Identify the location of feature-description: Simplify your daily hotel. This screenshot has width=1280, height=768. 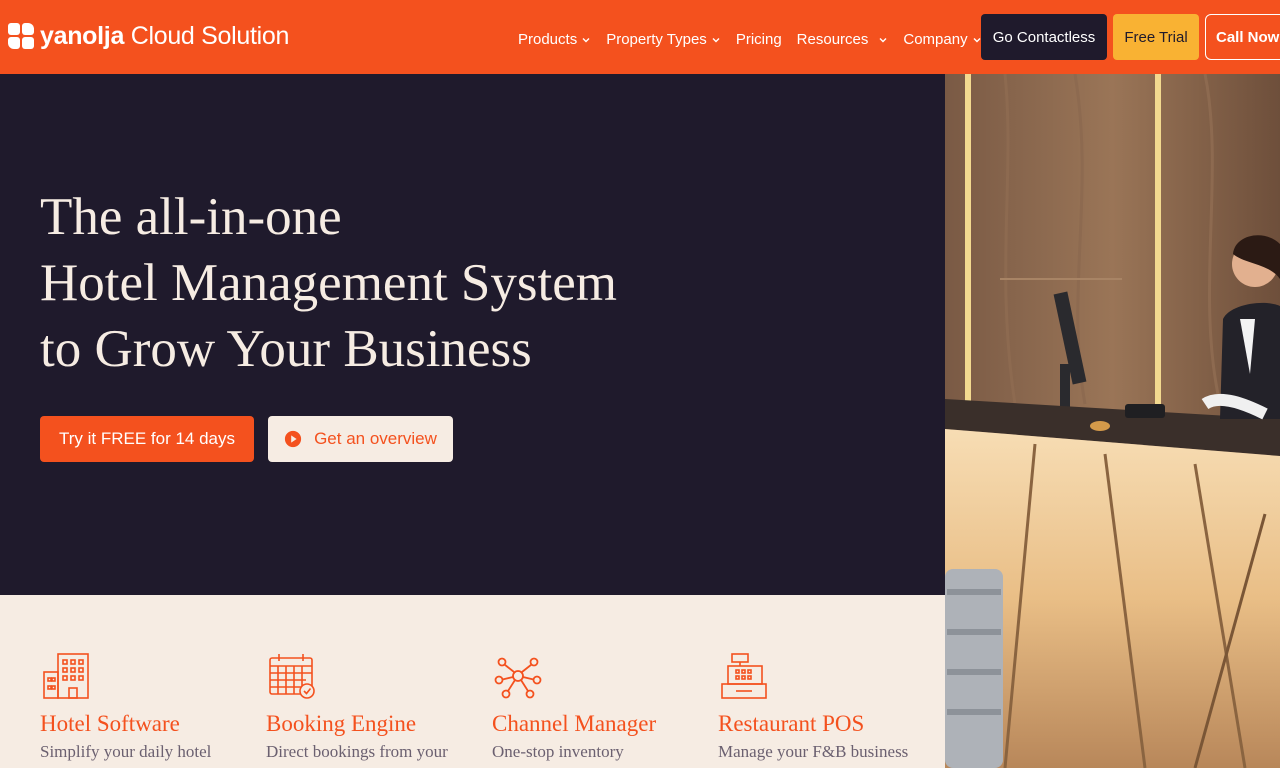
(126, 751).